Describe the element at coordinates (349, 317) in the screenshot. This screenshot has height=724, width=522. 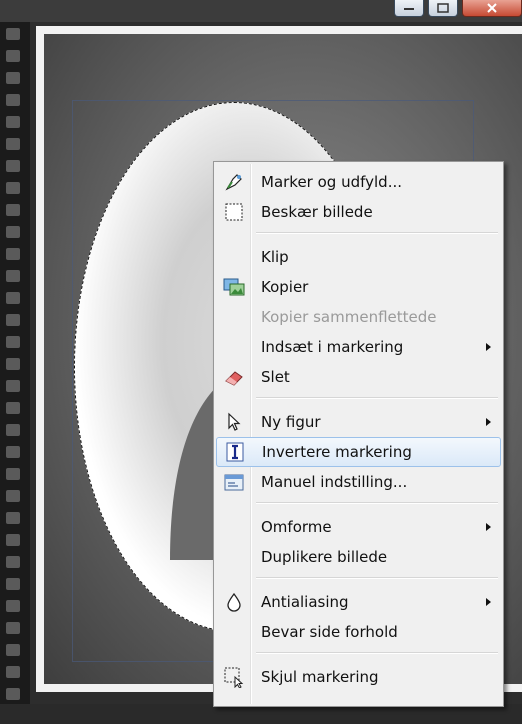
I see `menu-item-label: Kopier sammenflettede` at that location.